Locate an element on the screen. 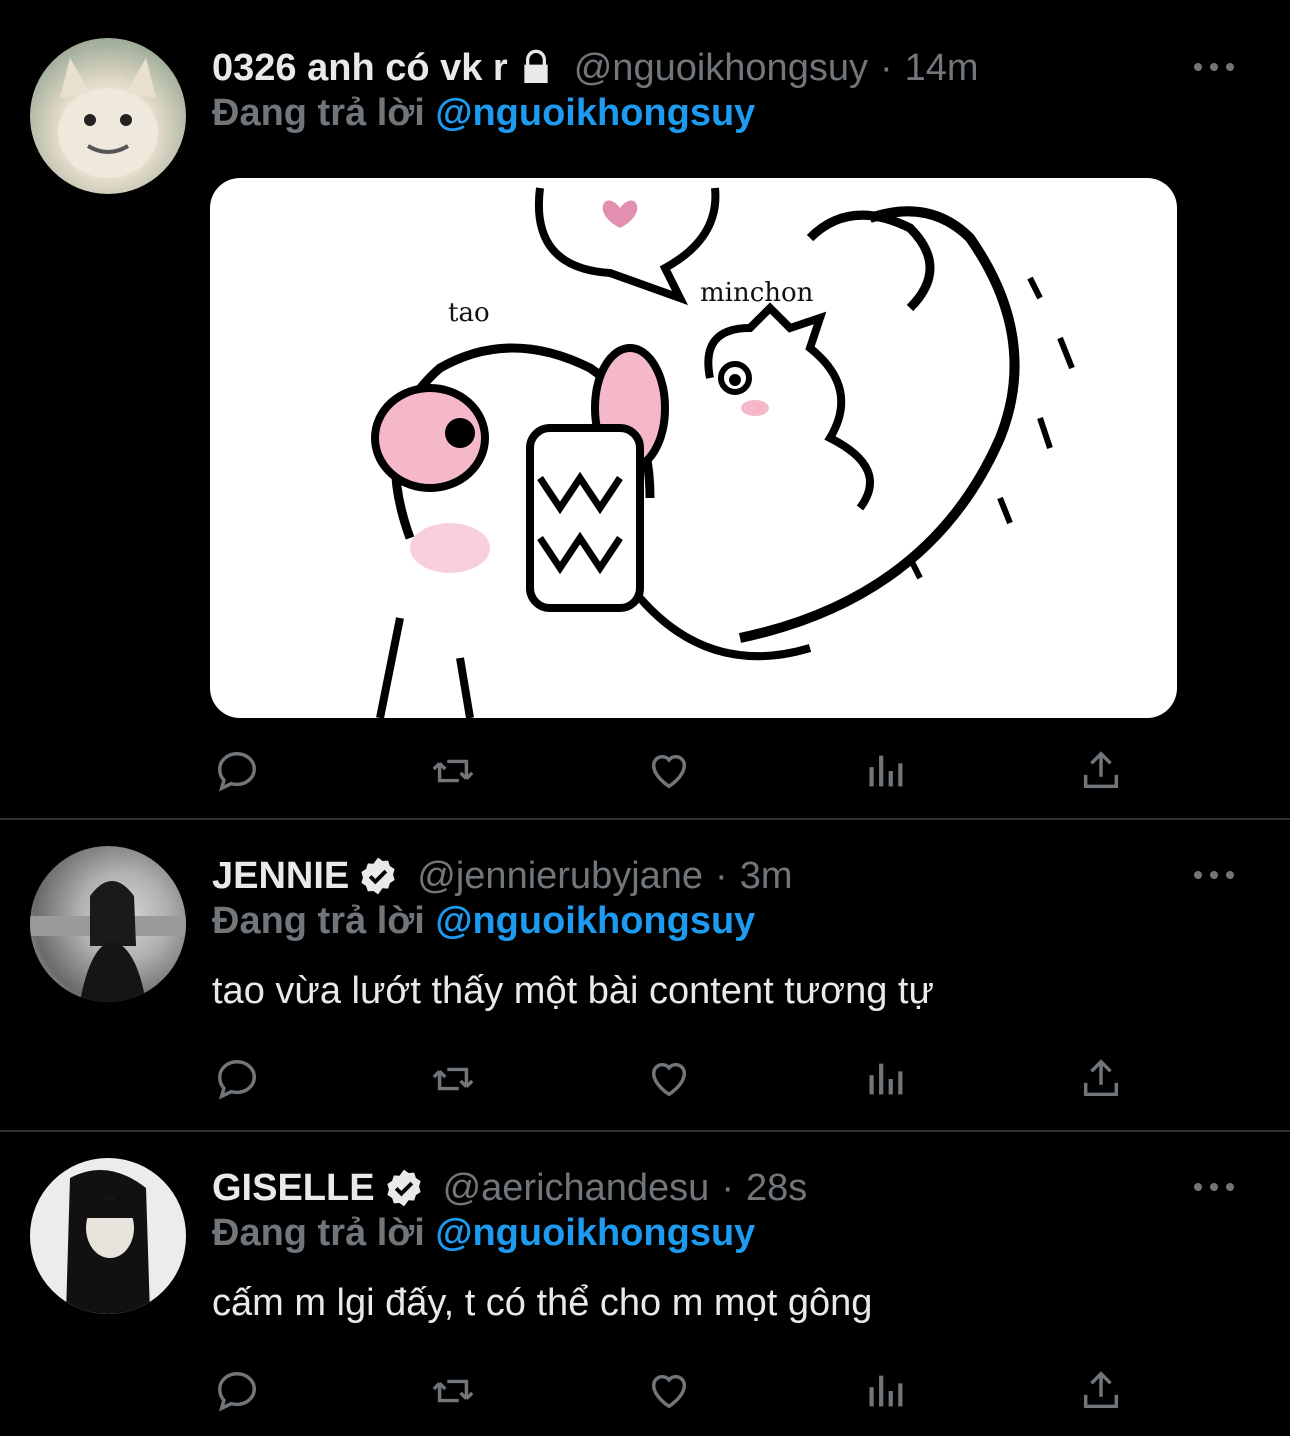 The width and height of the screenshot is (1290, 1436). tweet-text: cấm m lgi đấy, t có thể cho m mọt gông is located at coordinates (542, 1303).